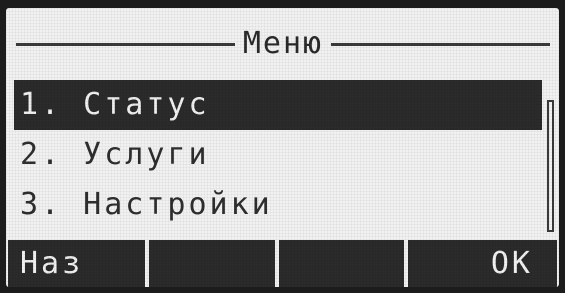  I want to click on scrollbar-thumb, so click(550, 124).